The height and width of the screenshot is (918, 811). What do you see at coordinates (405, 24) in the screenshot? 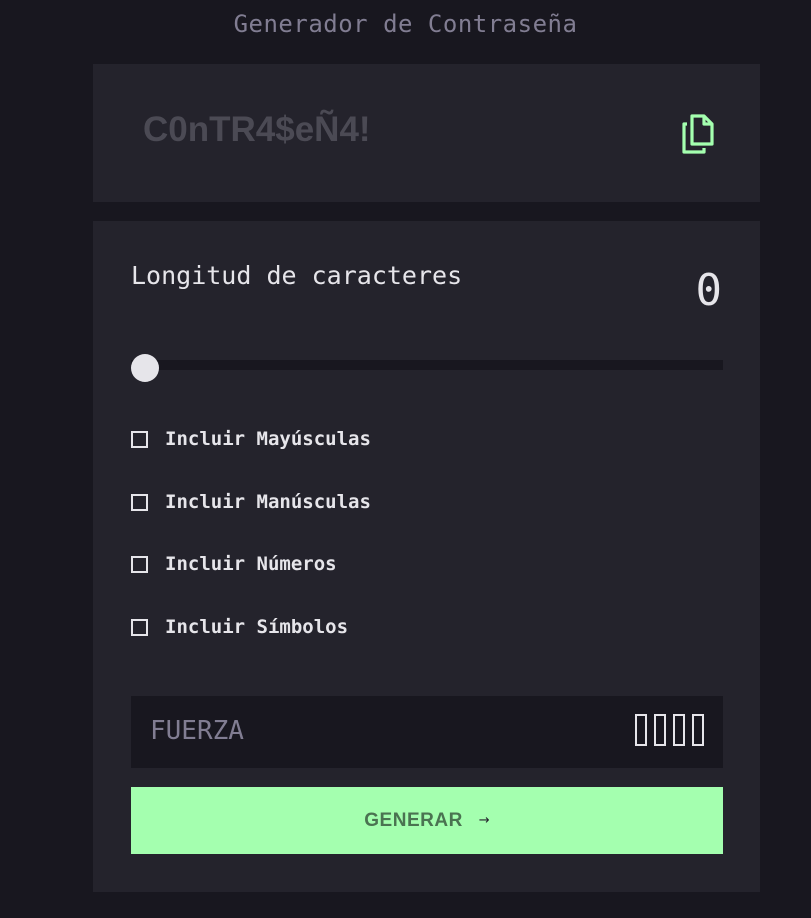
I see `page-title: Generador de Contraseña` at bounding box center [405, 24].